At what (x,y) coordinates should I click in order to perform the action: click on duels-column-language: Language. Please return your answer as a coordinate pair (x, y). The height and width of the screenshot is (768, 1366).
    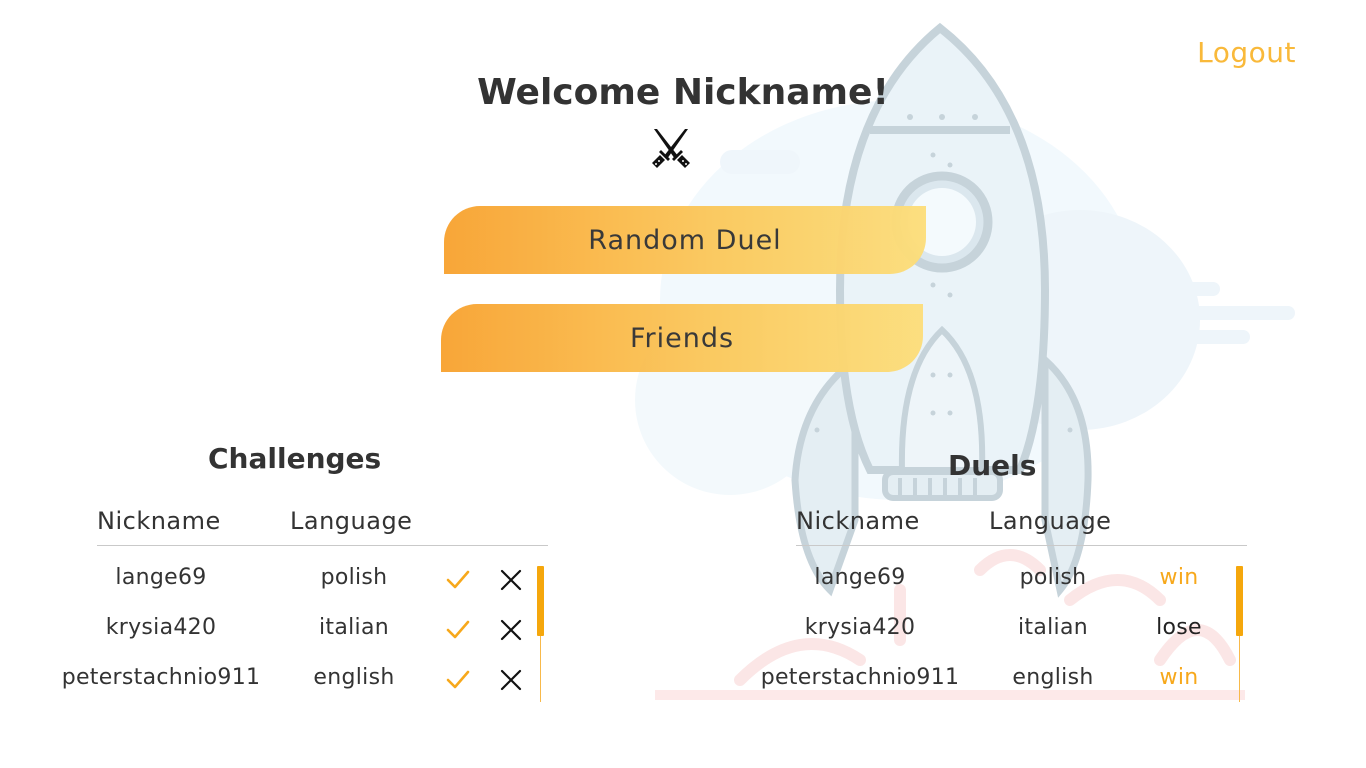
    Looking at the image, I should click on (1050, 521).